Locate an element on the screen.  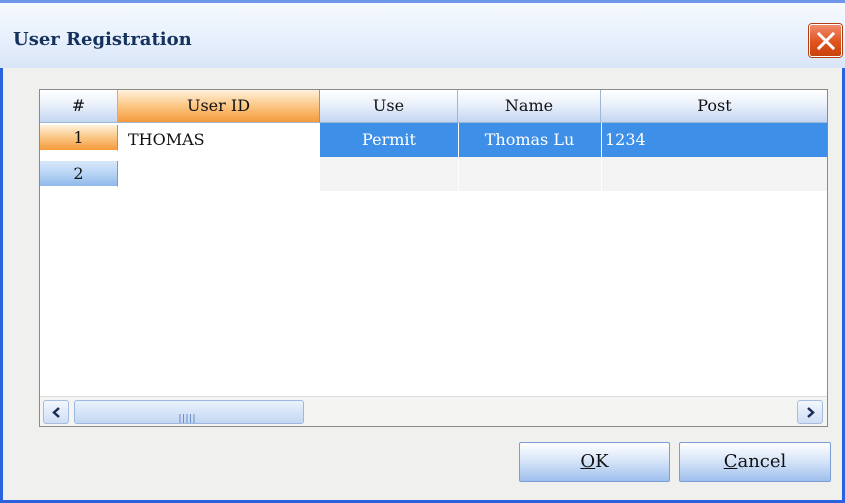
cancel-button: Cancel is located at coordinates (755, 462).